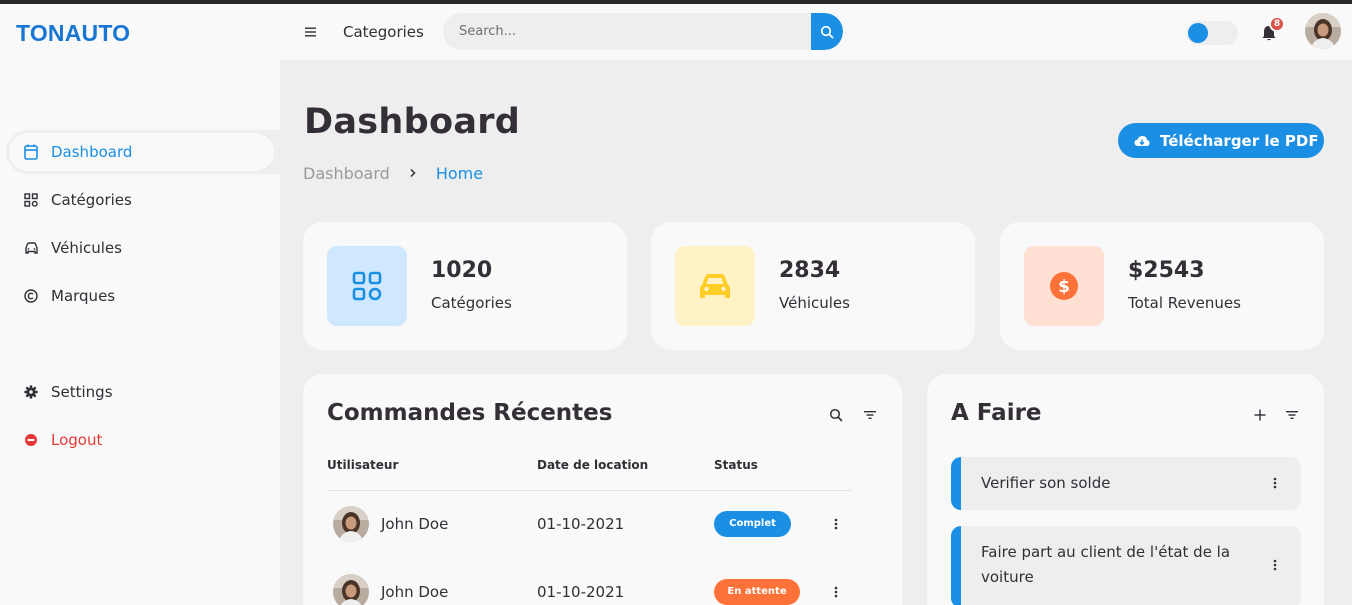  I want to click on menu-icon, so click(311, 31).